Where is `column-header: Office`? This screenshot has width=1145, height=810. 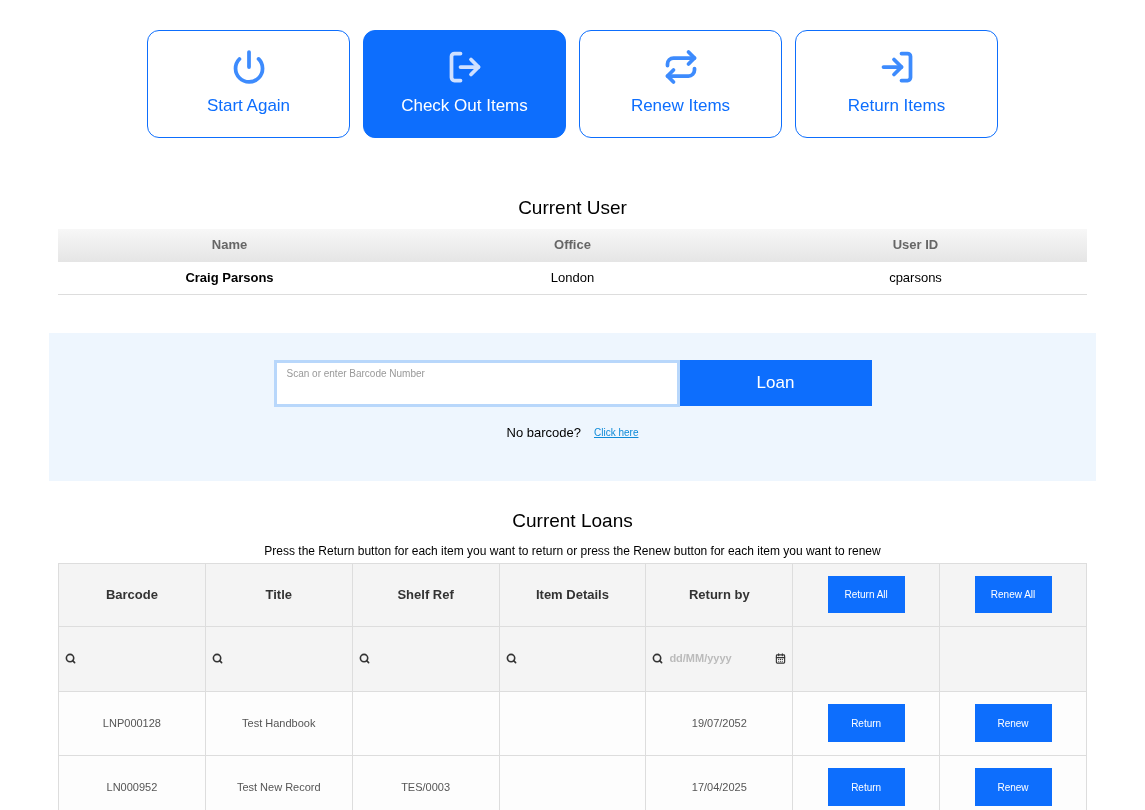
column-header: Office is located at coordinates (572, 245).